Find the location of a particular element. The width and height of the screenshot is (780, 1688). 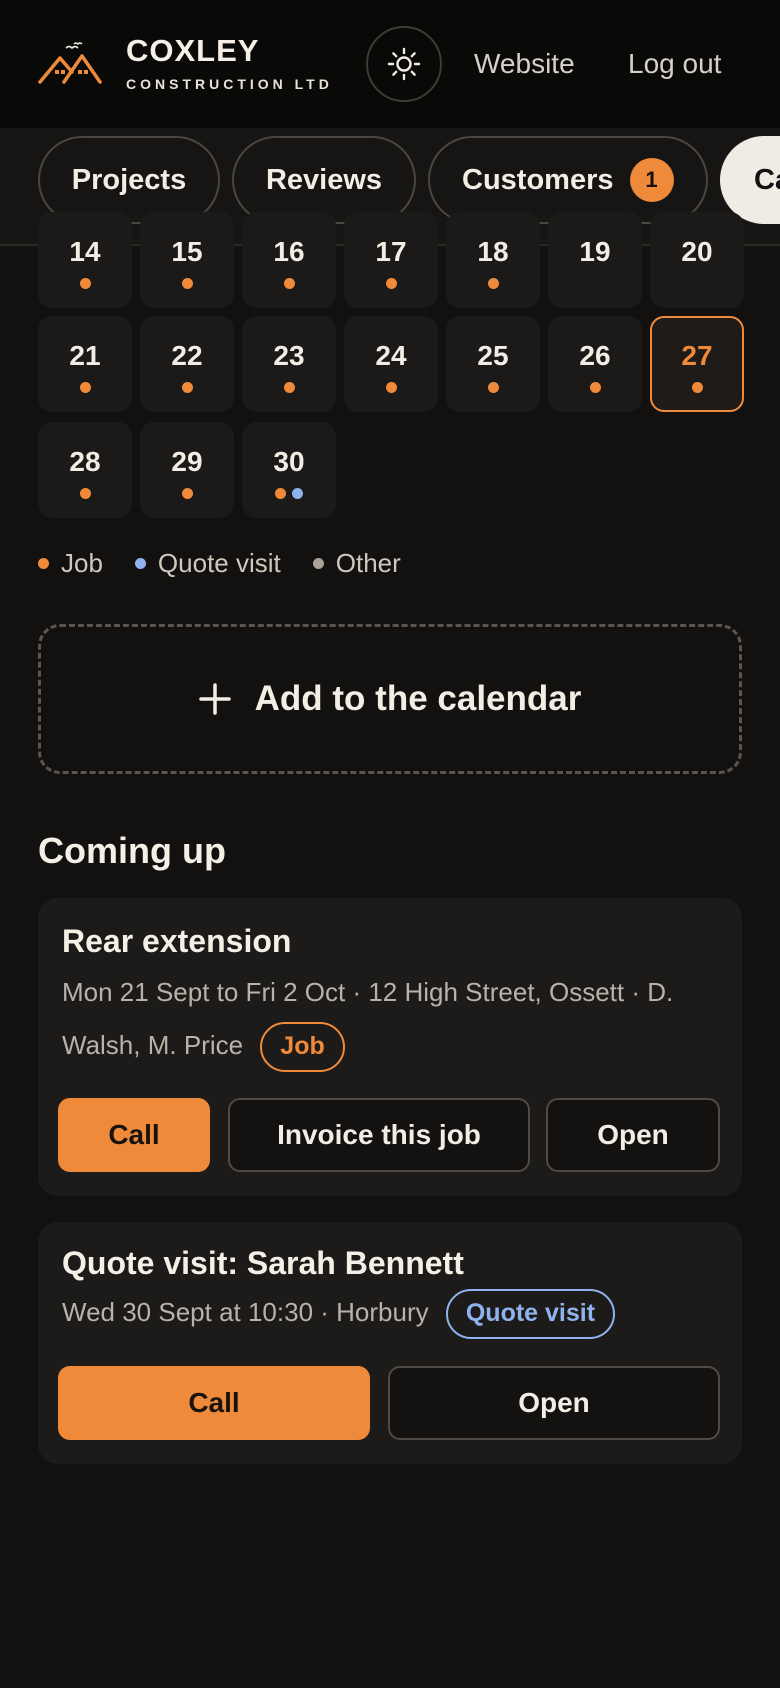

calendar-day-number: 26 is located at coordinates (595, 355).